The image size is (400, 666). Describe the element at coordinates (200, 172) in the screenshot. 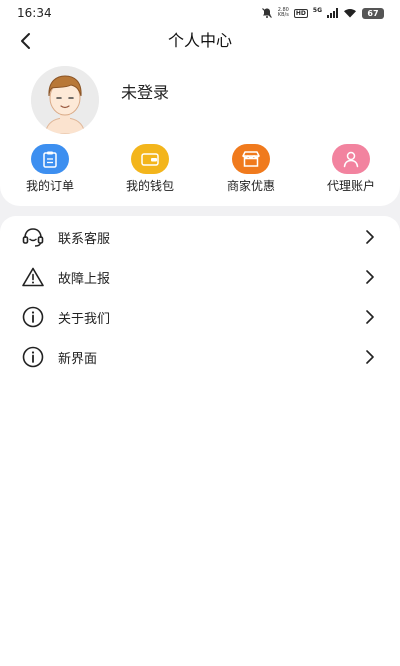

I see `quick-actions: 我的订单 我的钱包 商家优惠 代理账户` at that location.